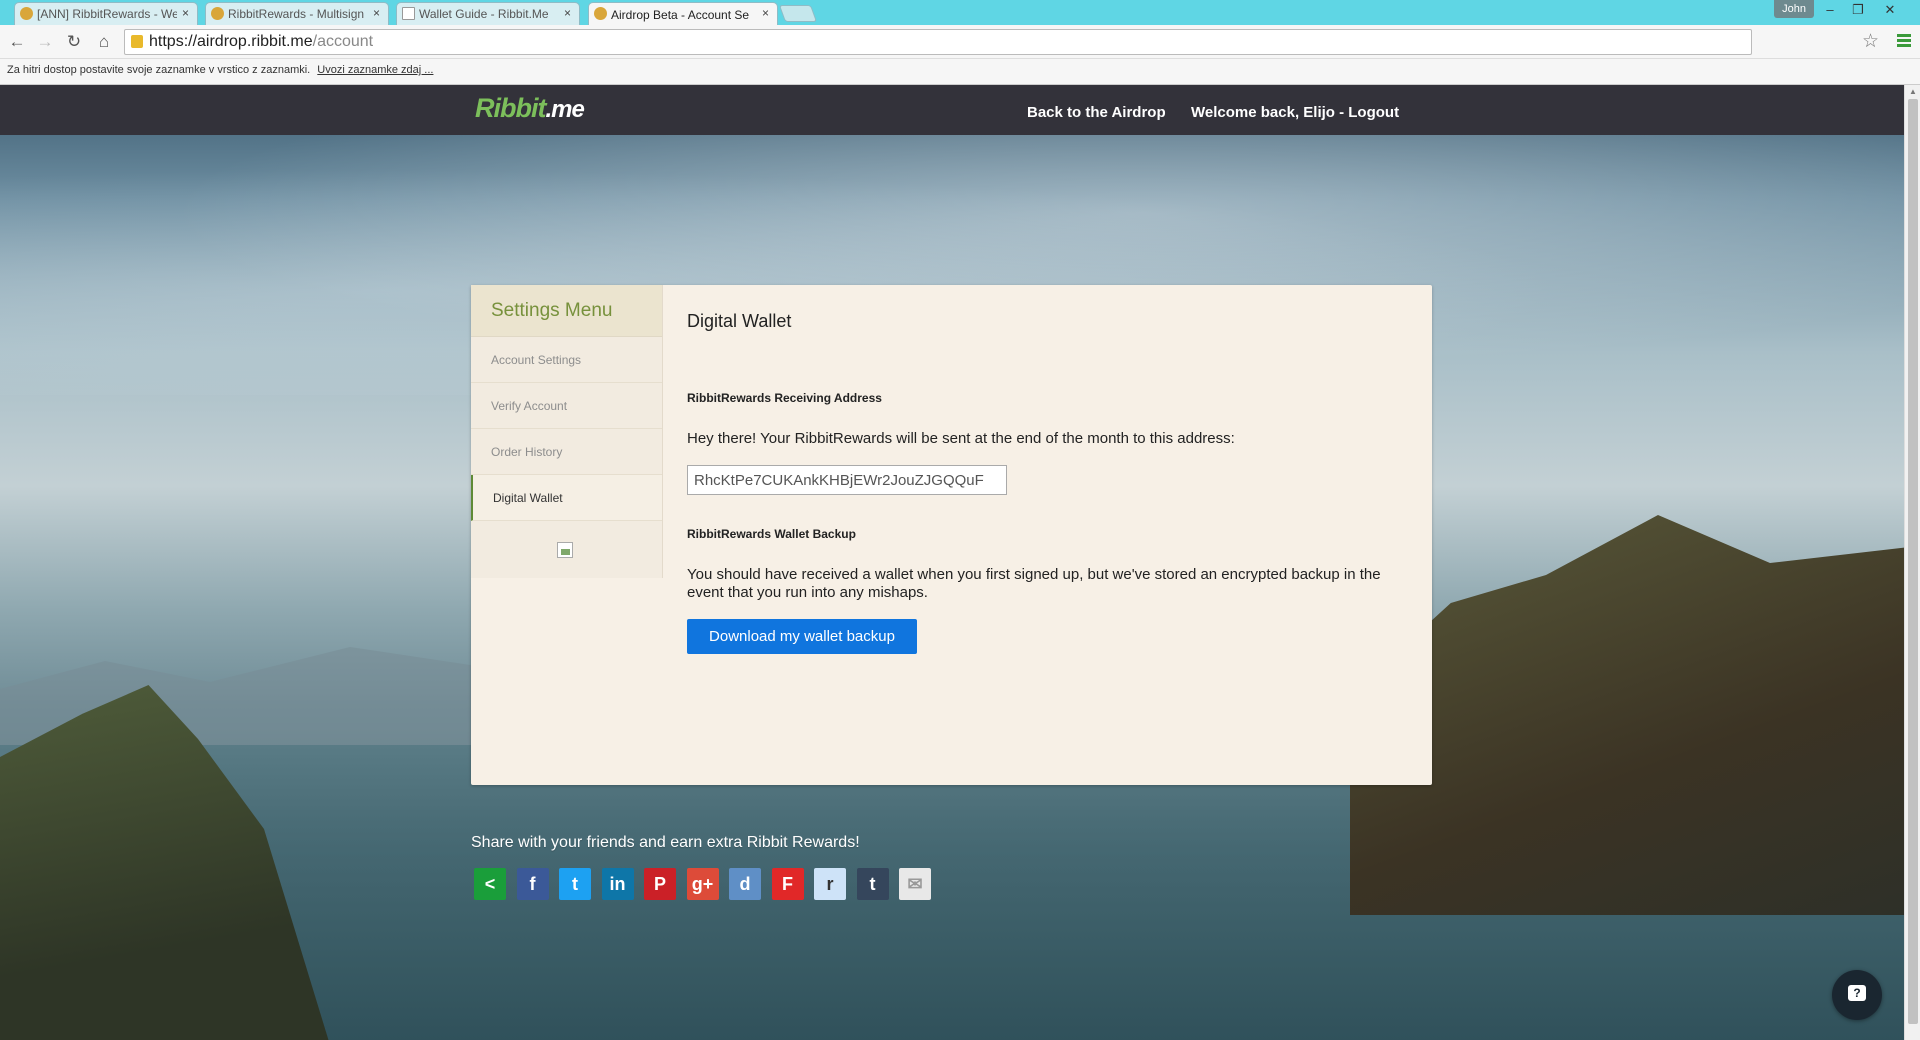 The image size is (1920, 1040). Describe the element at coordinates (1870, 41) in the screenshot. I see `bookmark-star-icon: ☆` at that location.